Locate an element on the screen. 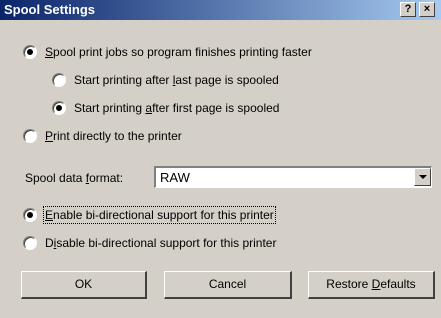 The image size is (441, 318). radio-print-directly: Print directly to the printer is located at coordinates (102, 136).